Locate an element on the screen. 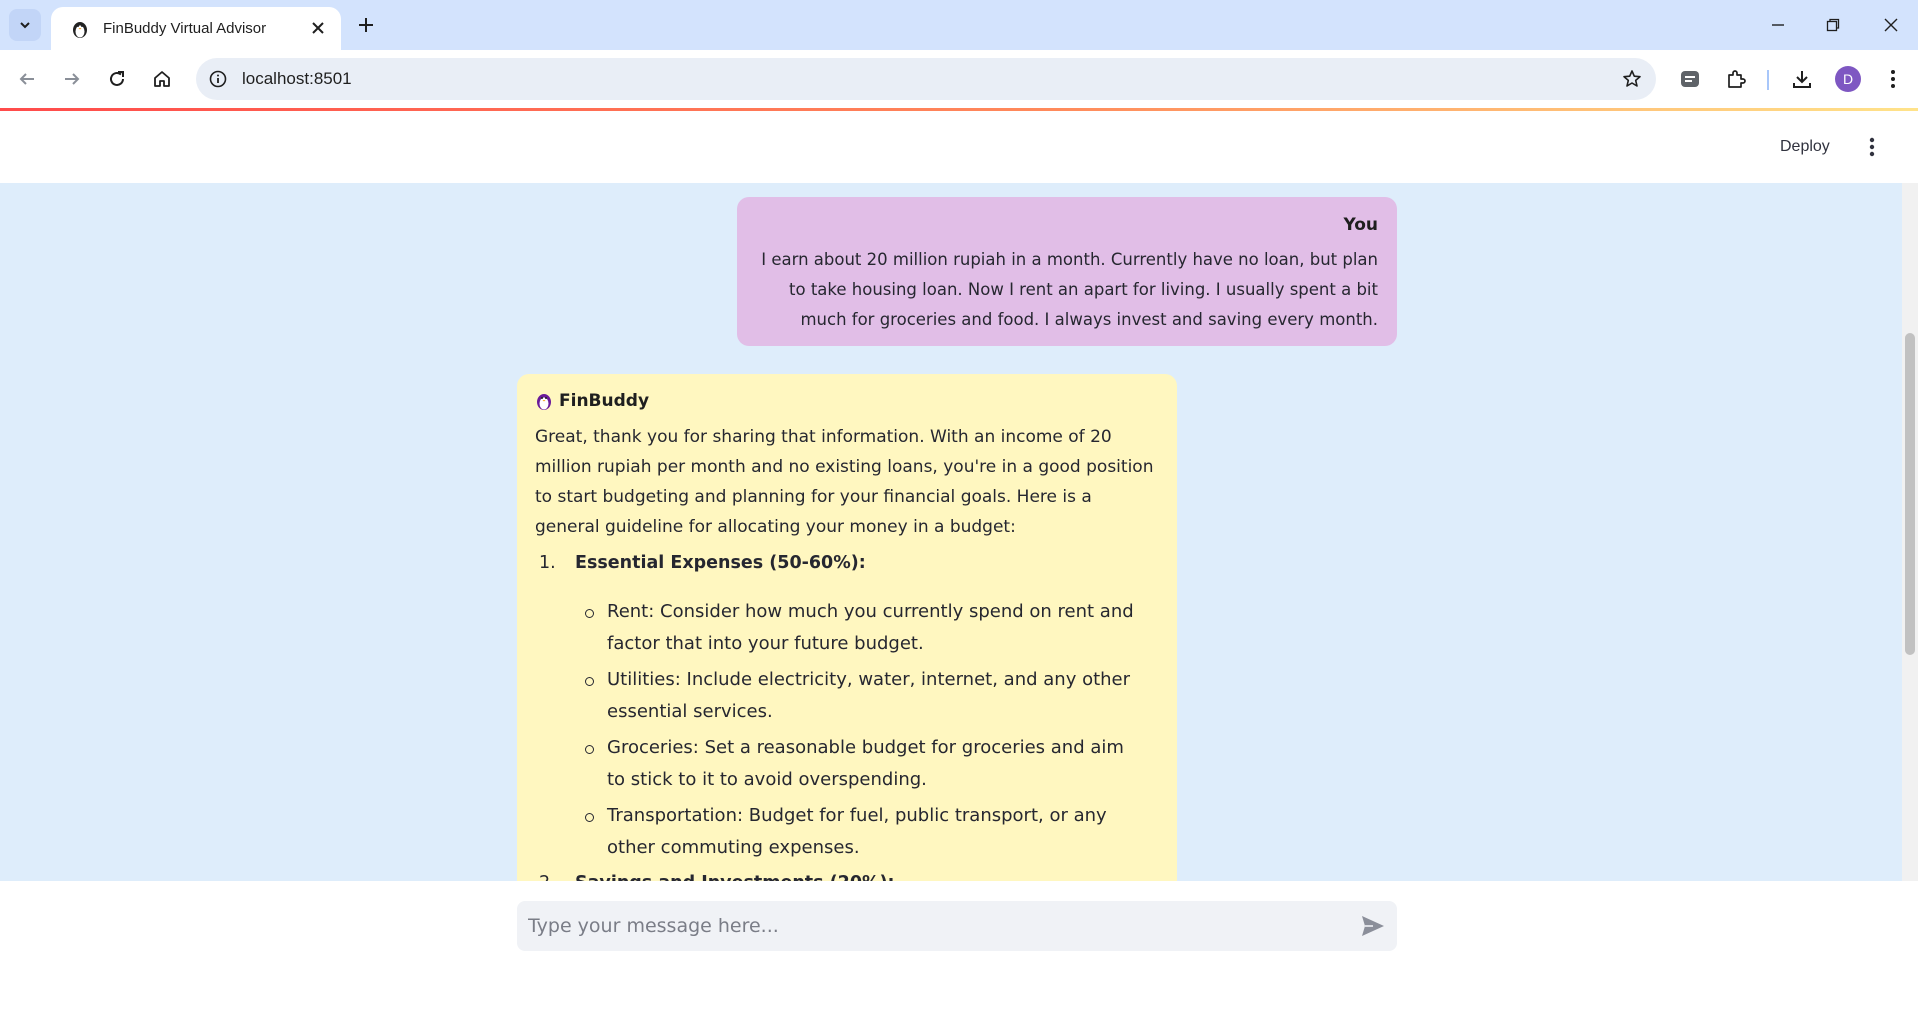  forward-button is located at coordinates (72, 79).